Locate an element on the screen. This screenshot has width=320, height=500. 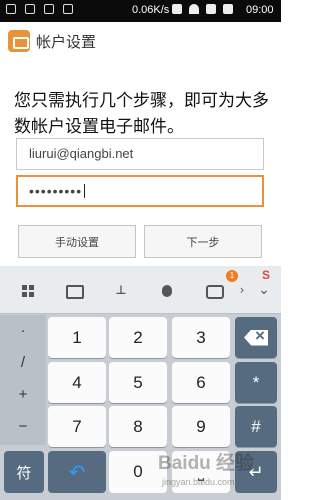
clock: 09:00 is located at coordinates (260, 10).